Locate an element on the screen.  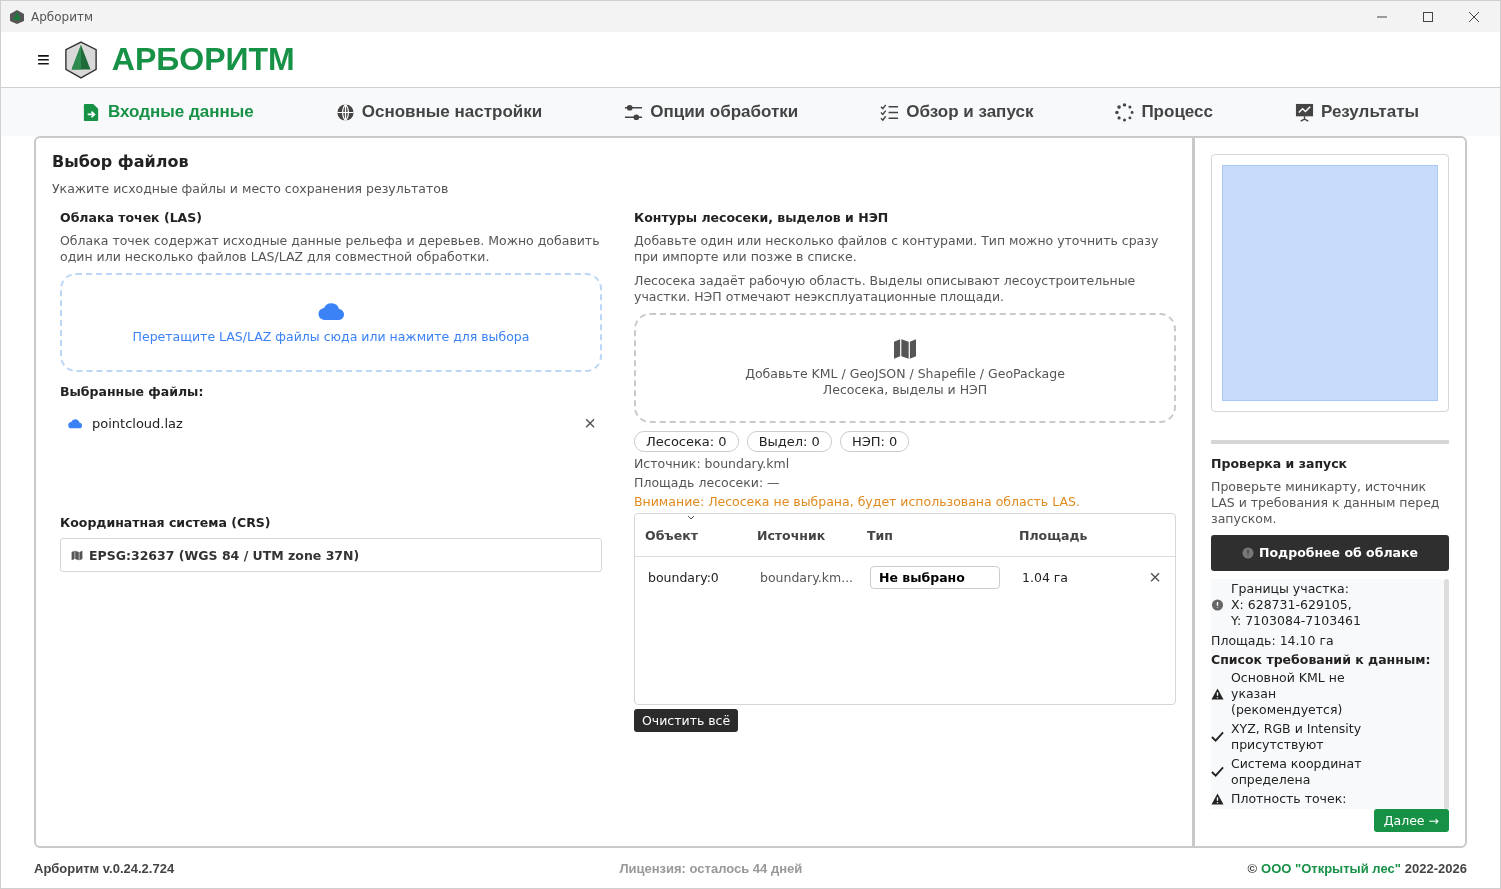
file-icon is located at coordinates (91, 112).